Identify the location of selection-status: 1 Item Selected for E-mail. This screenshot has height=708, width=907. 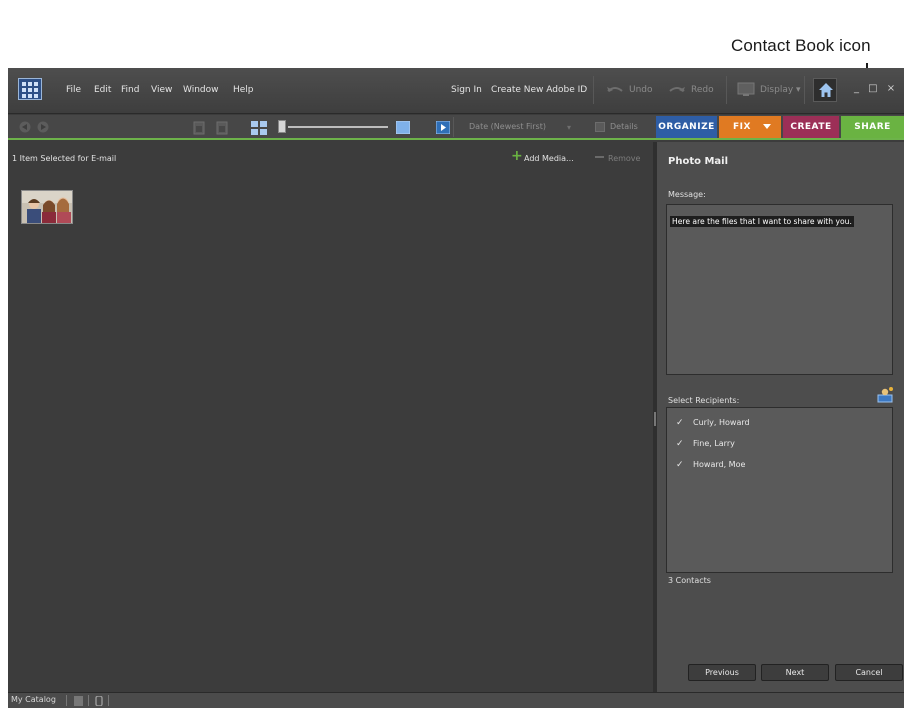
(64, 158).